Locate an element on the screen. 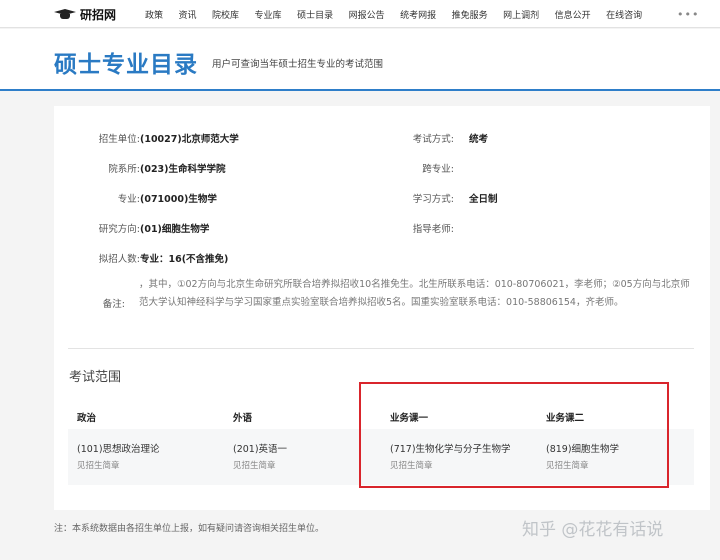  study-mode-label: 学习方式: is located at coordinates (433, 199).